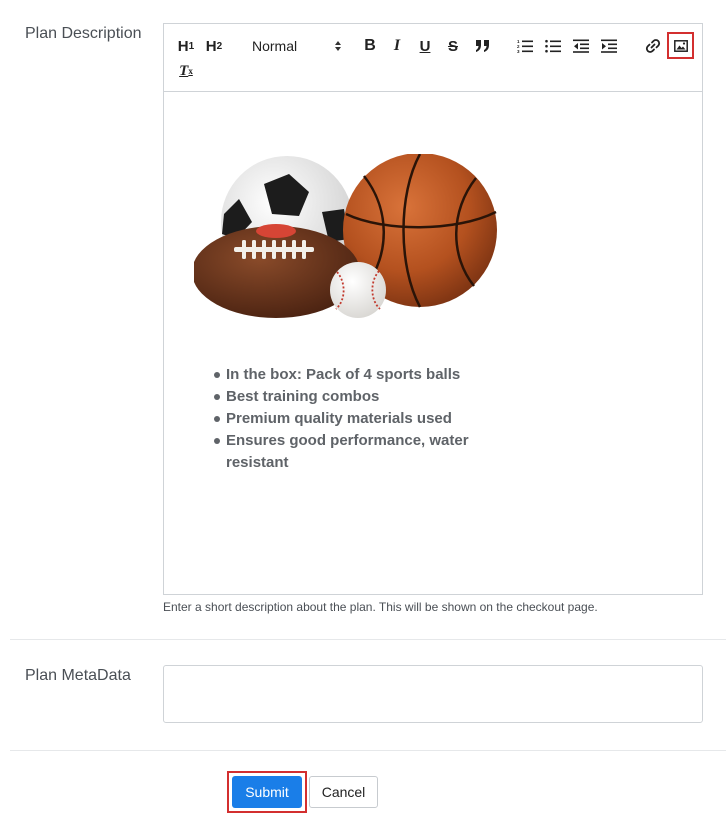 The image size is (726, 833). I want to click on insert-image-button, so click(680, 45).